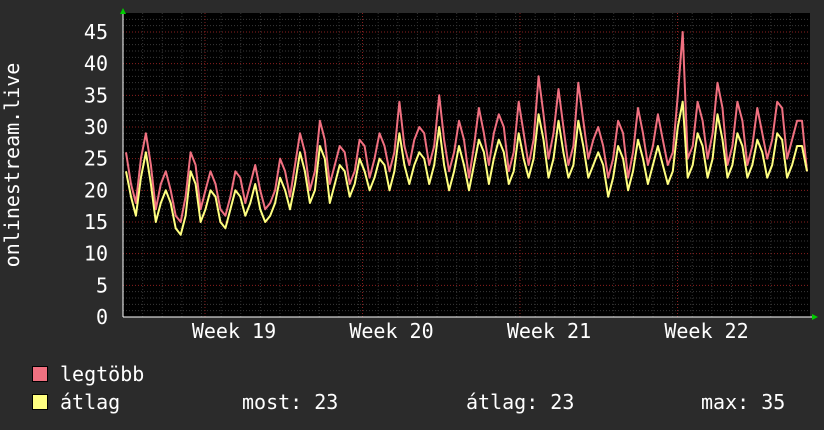 This screenshot has height=430, width=824. I want to click on y-tick-label: 20, so click(96, 190).